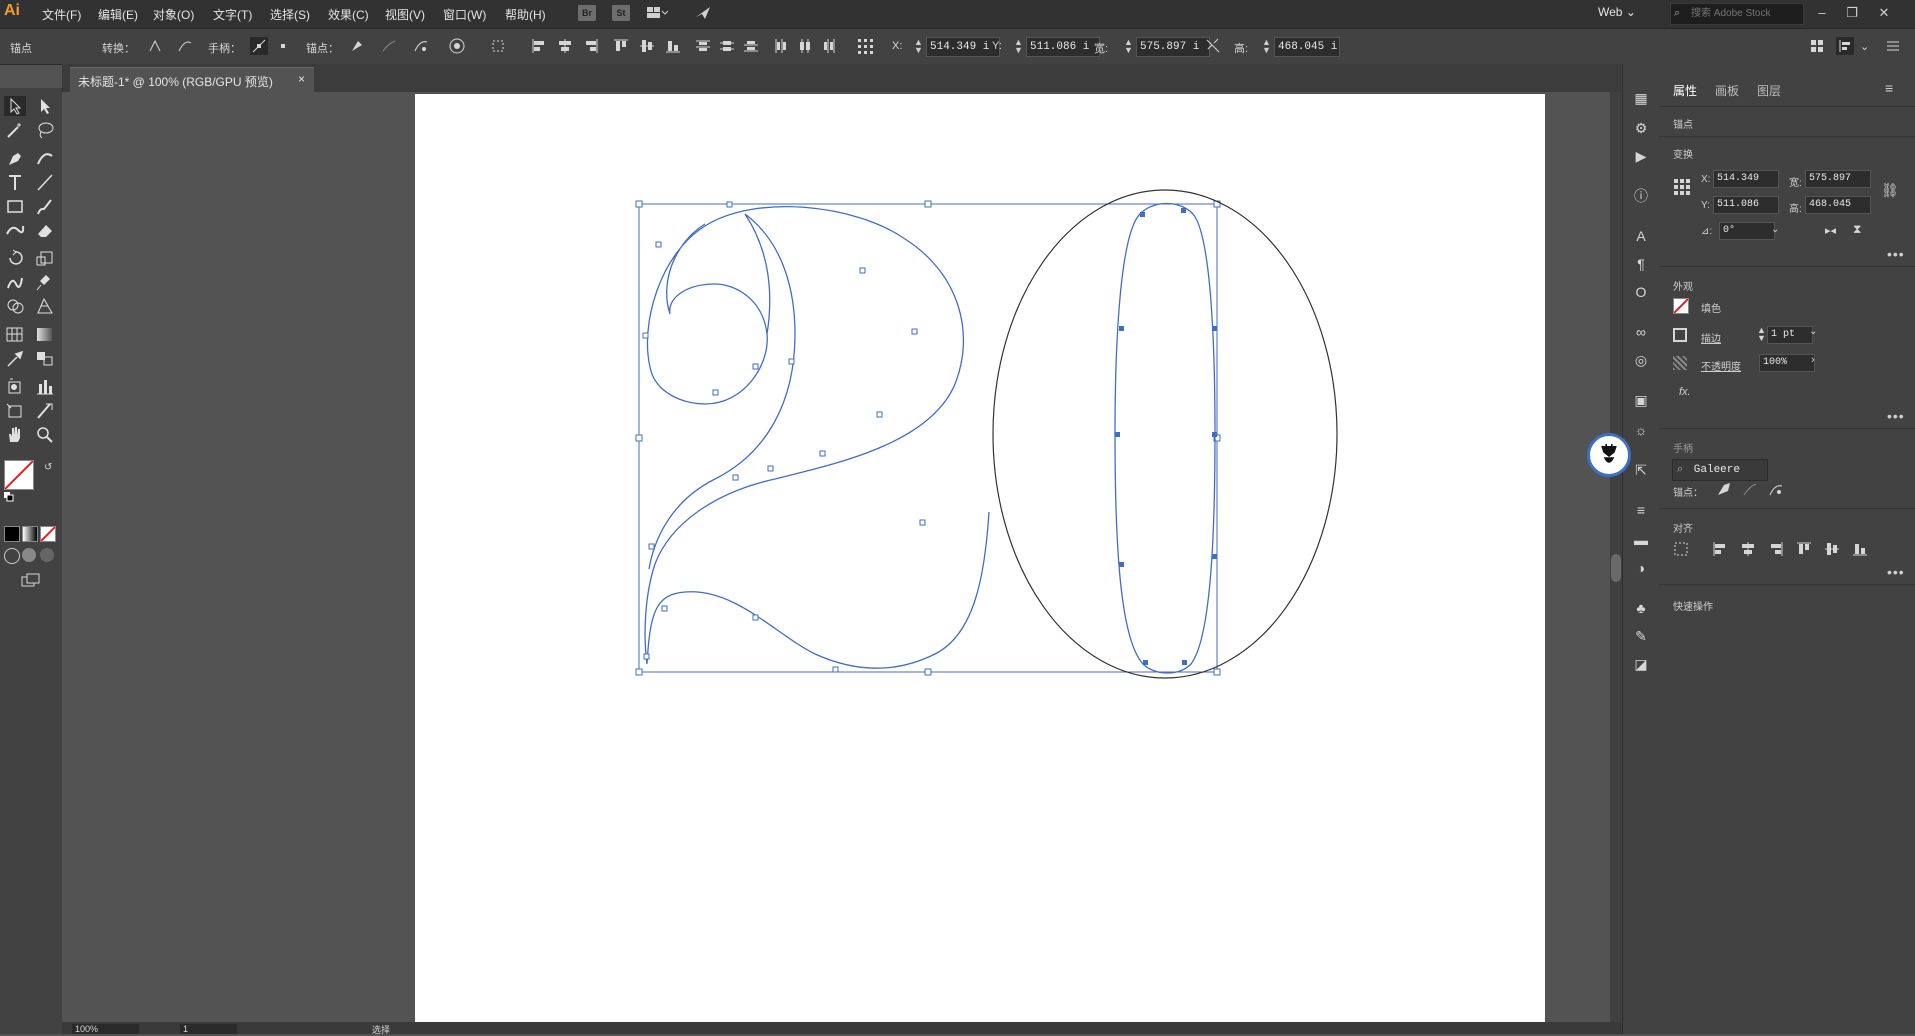  What do you see at coordinates (464, 14) in the screenshot?
I see `menu-window: 窗口(W)` at bounding box center [464, 14].